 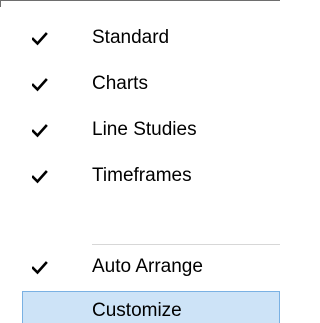 What do you see at coordinates (137, 310) in the screenshot?
I see `menu-item-label: Customize` at bounding box center [137, 310].